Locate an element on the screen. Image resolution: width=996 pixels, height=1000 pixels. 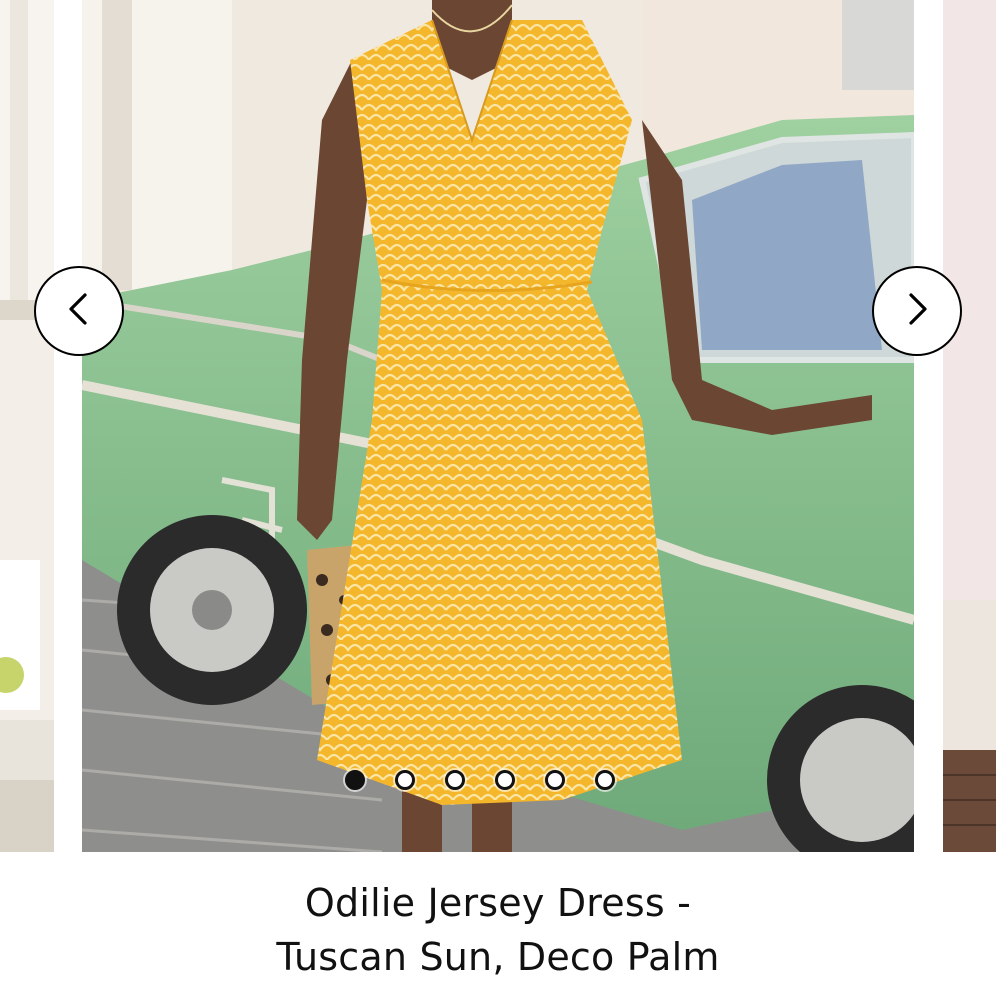
product-title-line-2: Tuscan Sun, Deco Palm is located at coordinates (498, 957).